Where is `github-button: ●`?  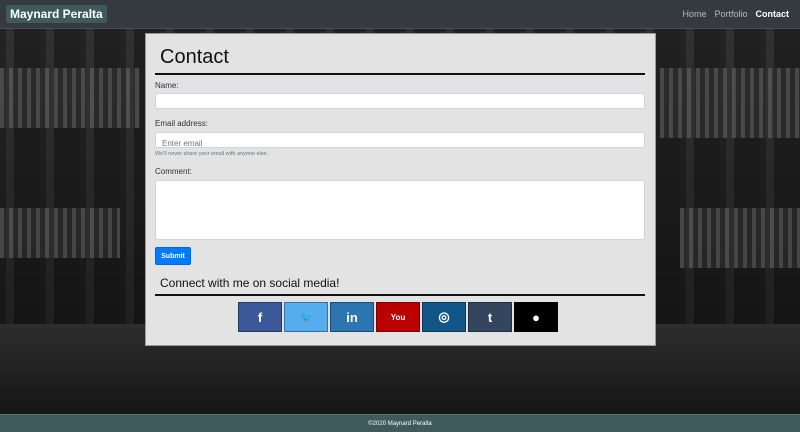
github-button: ● is located at coordinates (536, 317).